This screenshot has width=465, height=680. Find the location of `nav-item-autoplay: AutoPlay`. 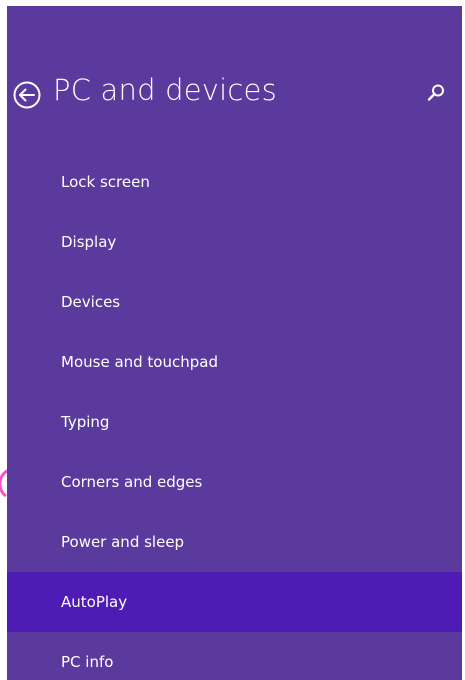

nav-item-autoplay: AutoPlay is located at coordinates (234, 602).